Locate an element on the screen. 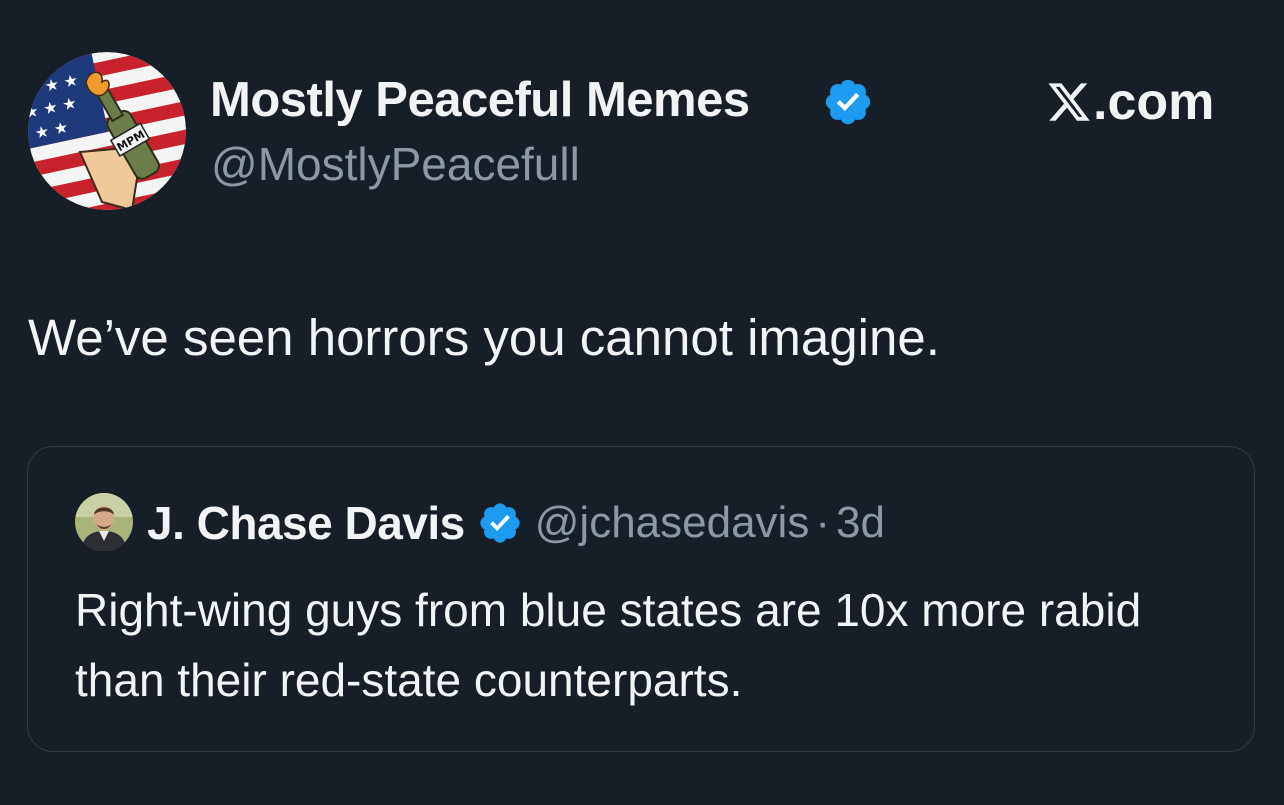 The width and height of the screenshot is (1284, 805). quoted-tweet-timestamp: 3d is located at coordinates (860, 523).